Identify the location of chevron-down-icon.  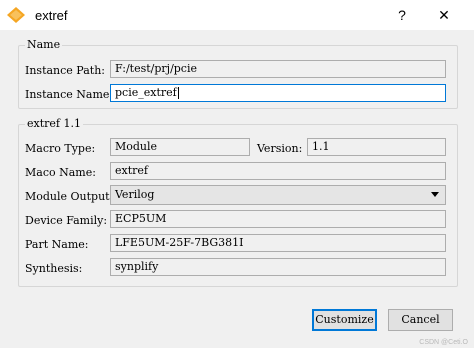
(435, 194).